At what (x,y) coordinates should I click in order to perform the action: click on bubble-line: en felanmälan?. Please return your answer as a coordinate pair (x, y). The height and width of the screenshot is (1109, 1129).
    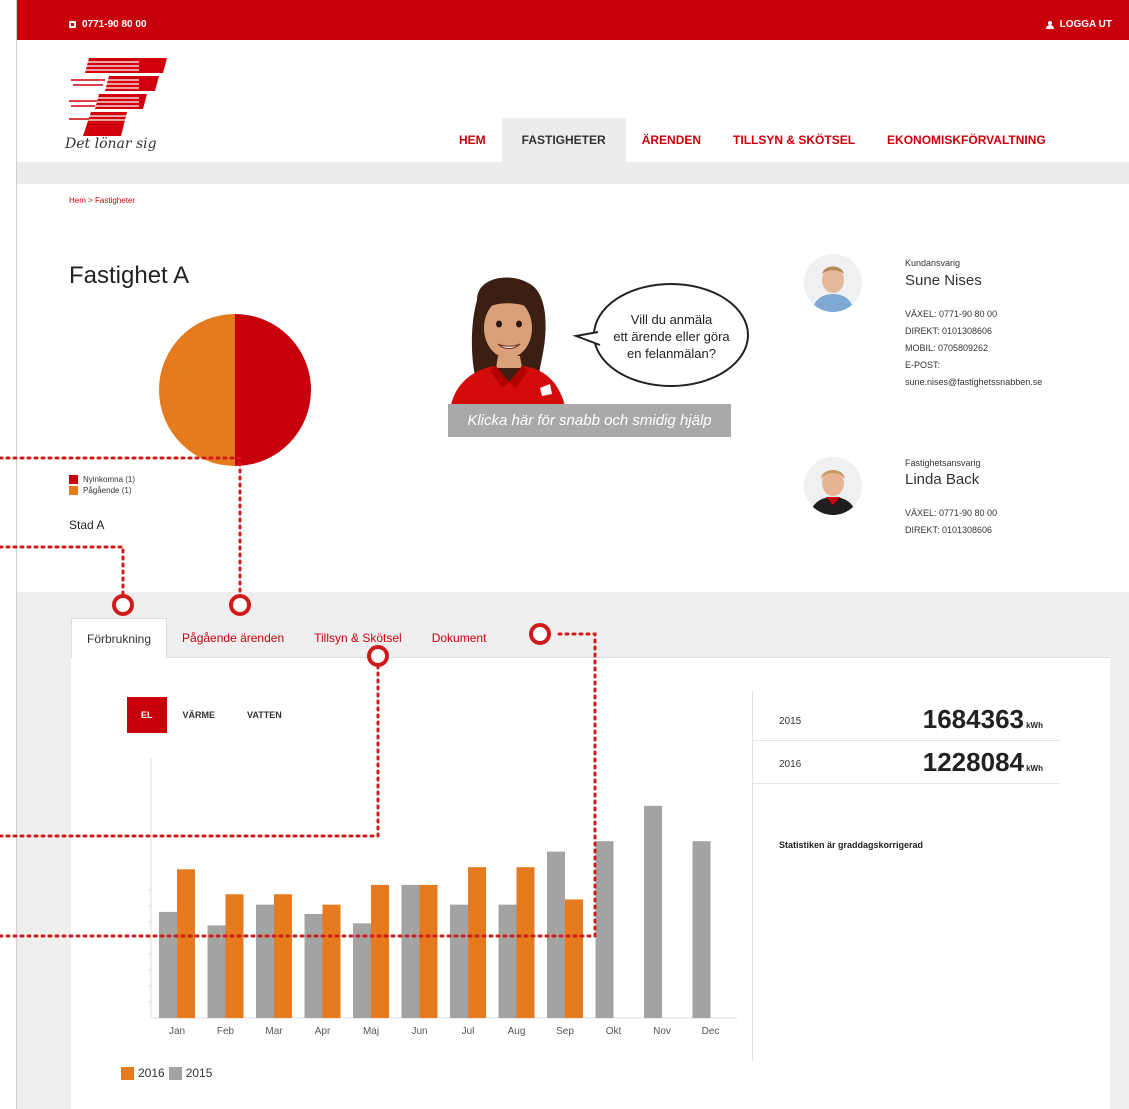
    Looking at the image, I should click on (671, 353).